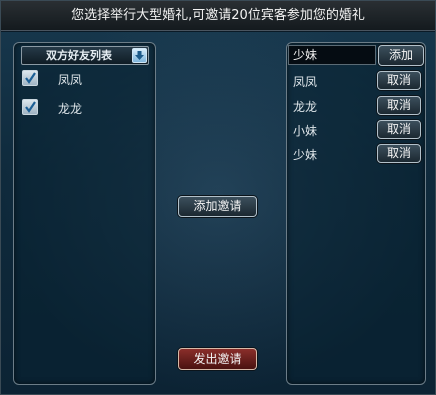 This screenshot has height=395, width=436. Describe the element at coordinates (356, 130) in the screenshot. I see `guest-list-item: 小妹 取消` at that location.